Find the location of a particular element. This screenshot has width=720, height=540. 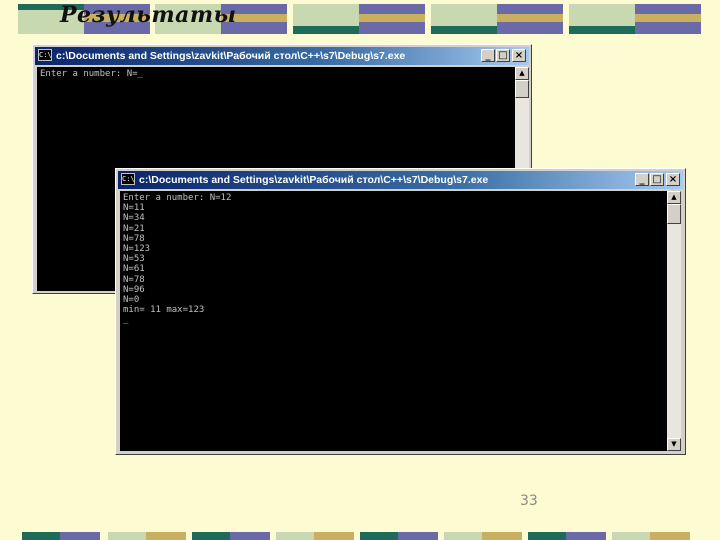

slide-title: Результаты is located at coordinates (148, 15).